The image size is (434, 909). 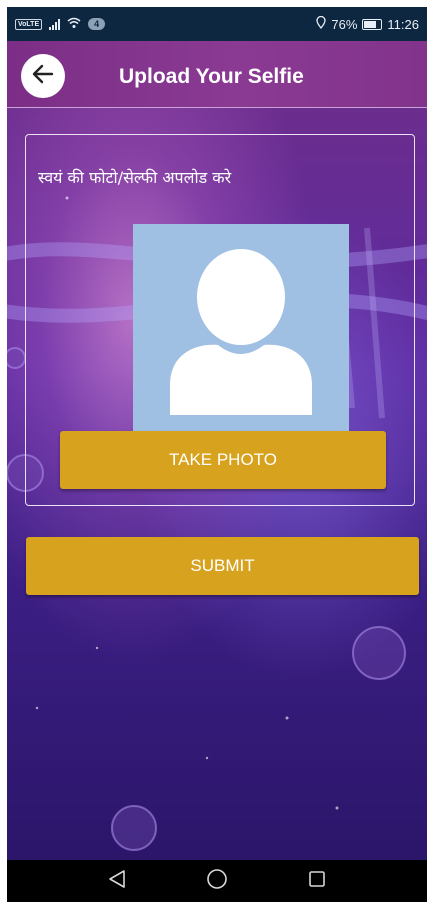 What do you see at coordinates (344, 24) in the screenshot?
I see `battery-percent: 76%` at bounding box center [344, 24].